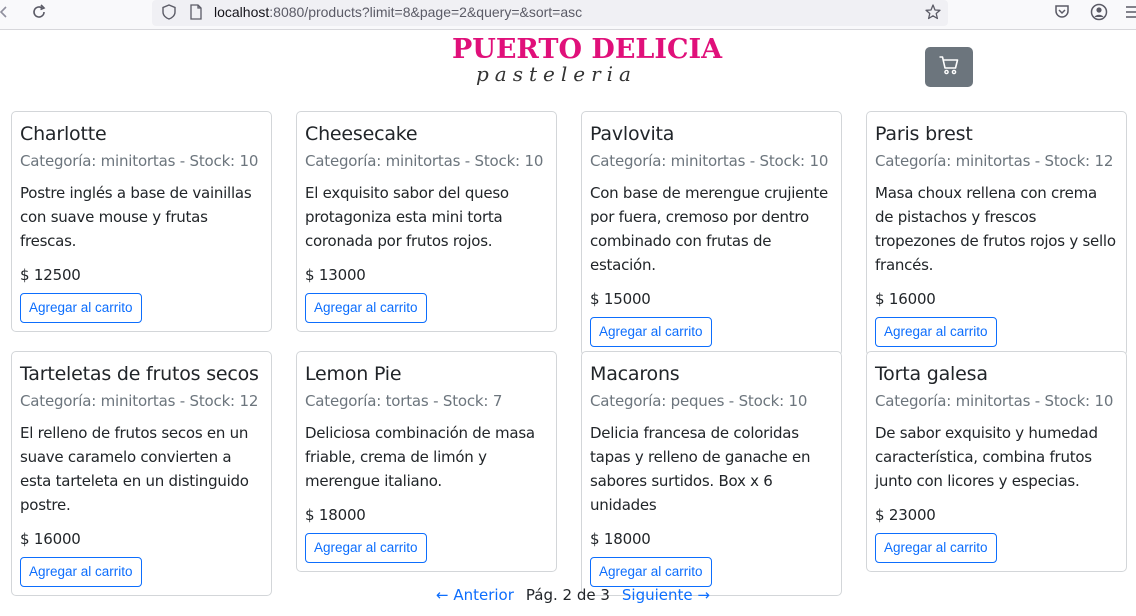 The height and width of the screenshot is (616, 1136). I want to click on product-meta: Categoría: tortas - Stock: 7, so click(404, 401).